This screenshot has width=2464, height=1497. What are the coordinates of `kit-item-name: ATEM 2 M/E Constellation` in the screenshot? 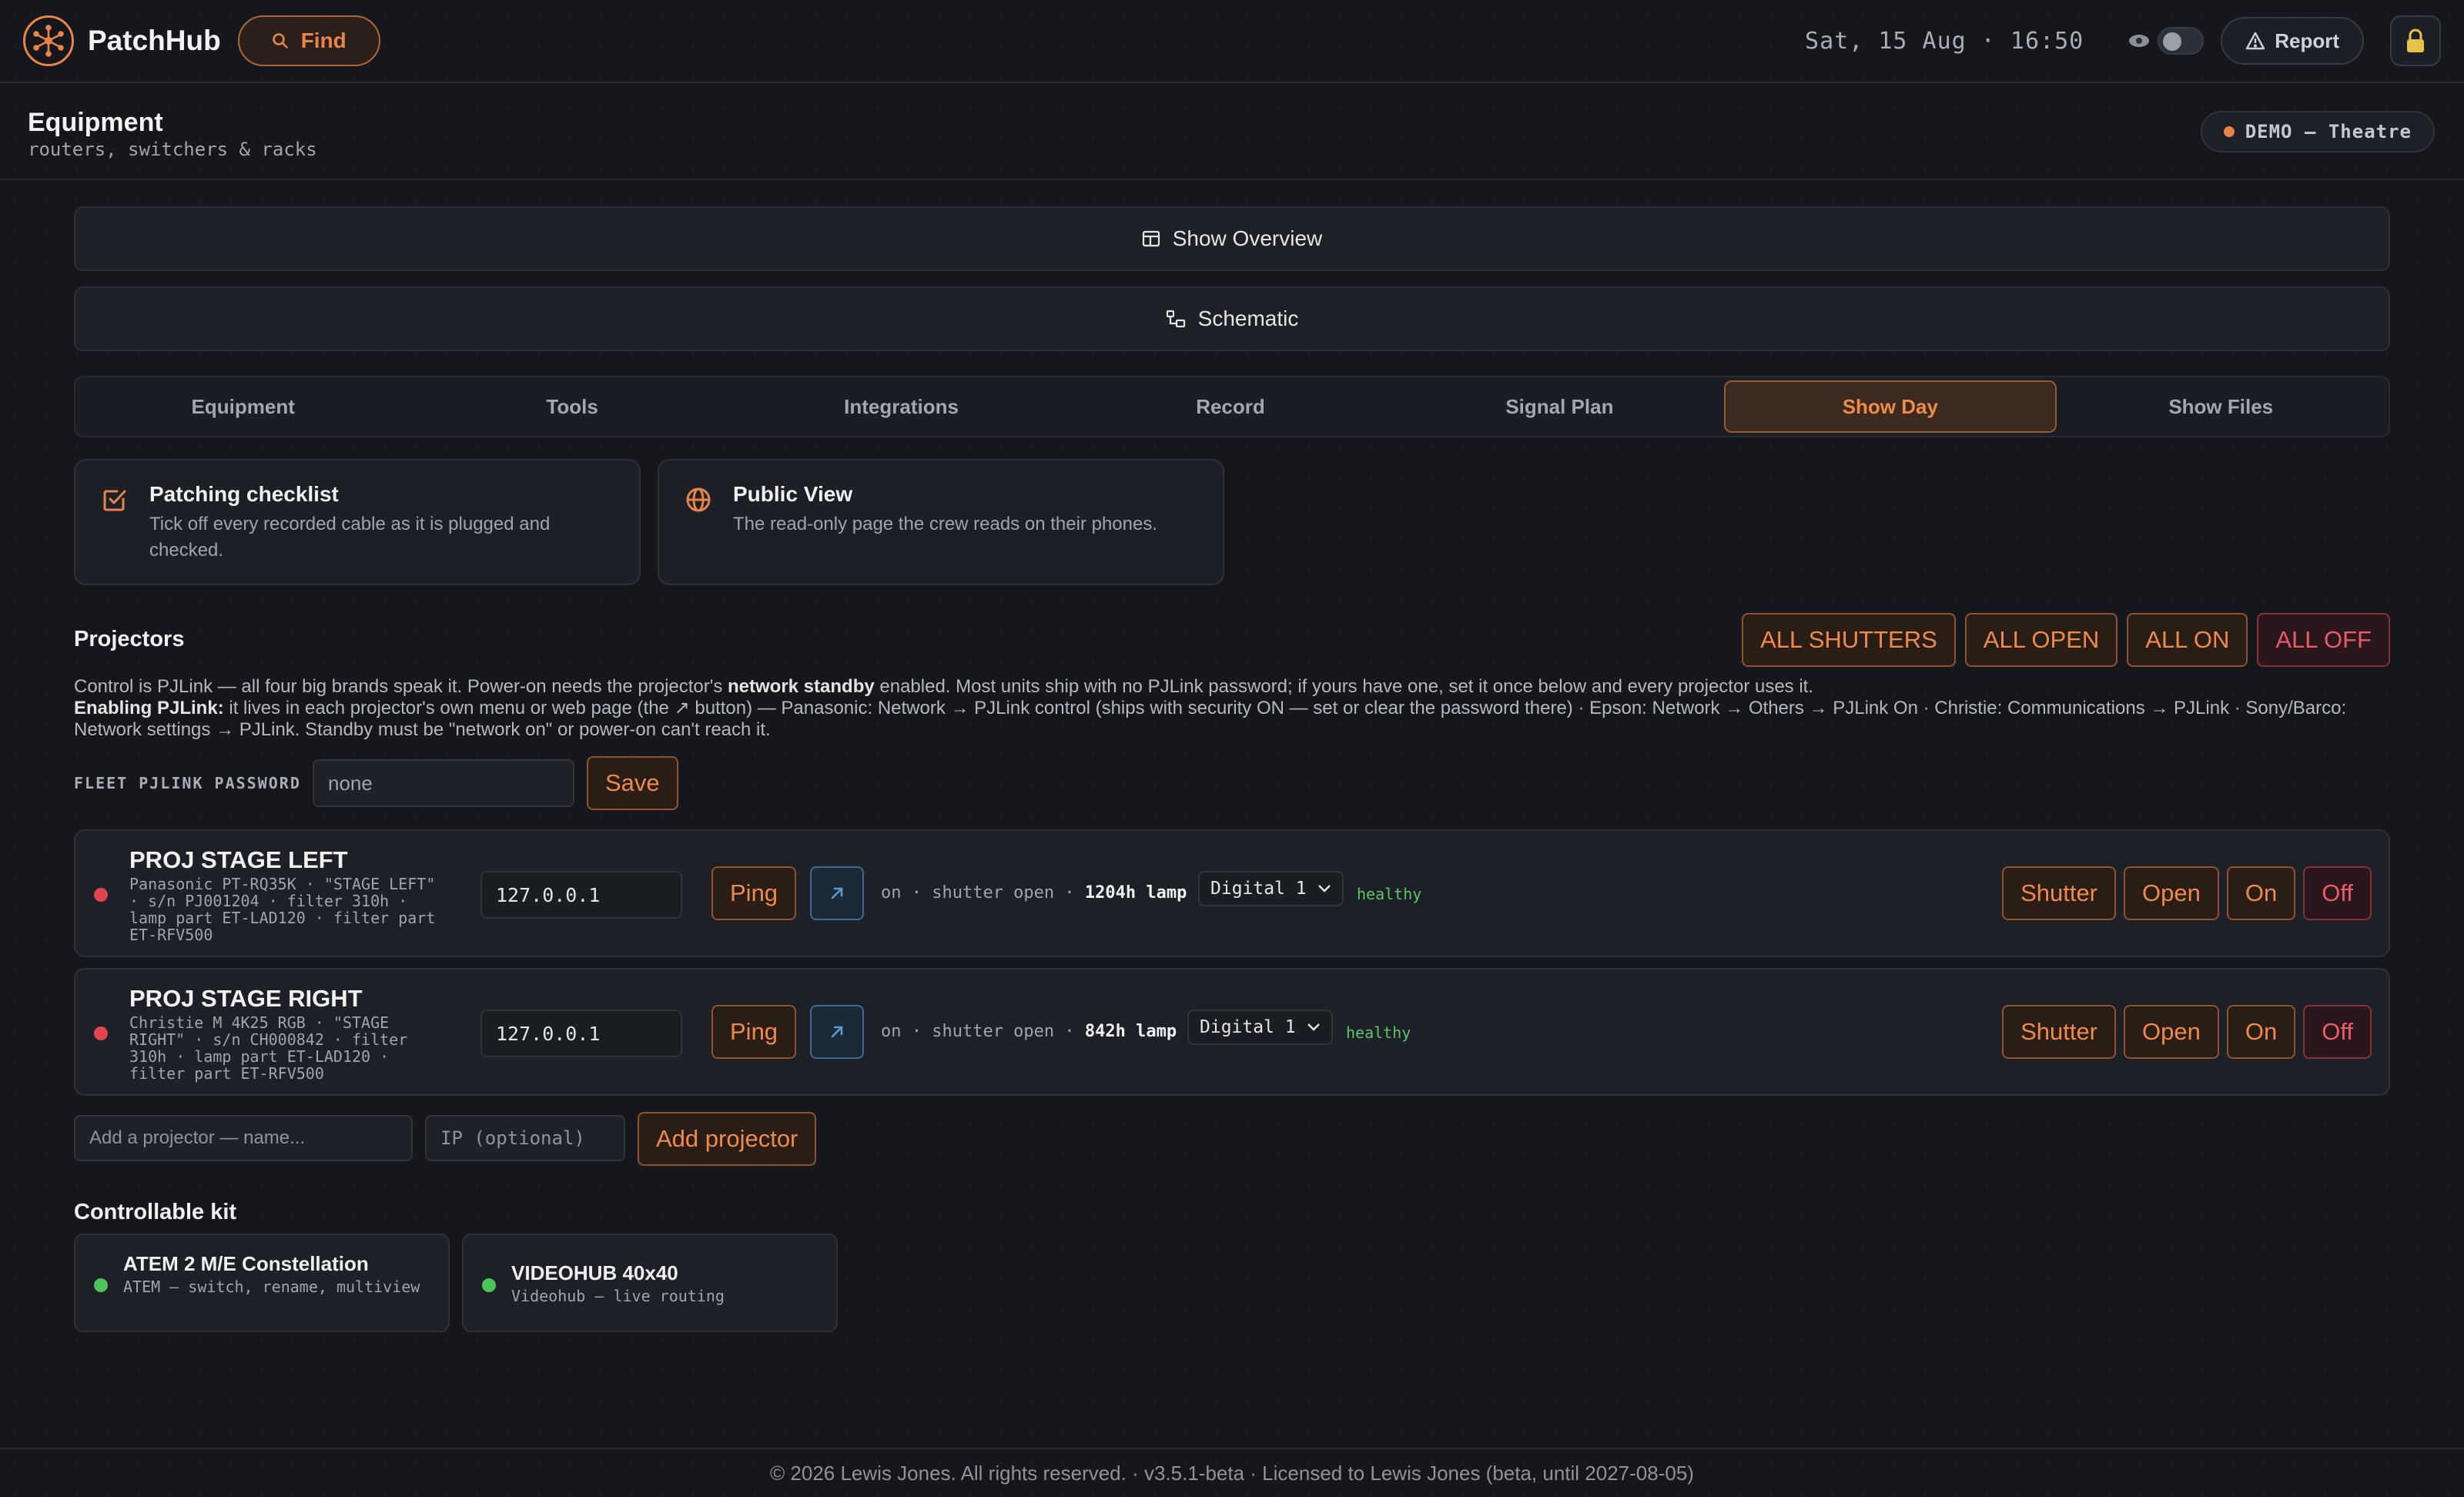 It's located at (246, 1263).